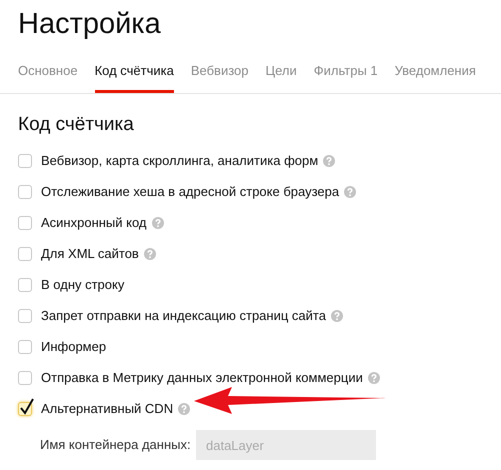  What do you see at coordinates (190, 191) in the screenshot?
I see `option-label: Отслеживание хеша в адресной строке браузера` at bounding box center [190, 191].